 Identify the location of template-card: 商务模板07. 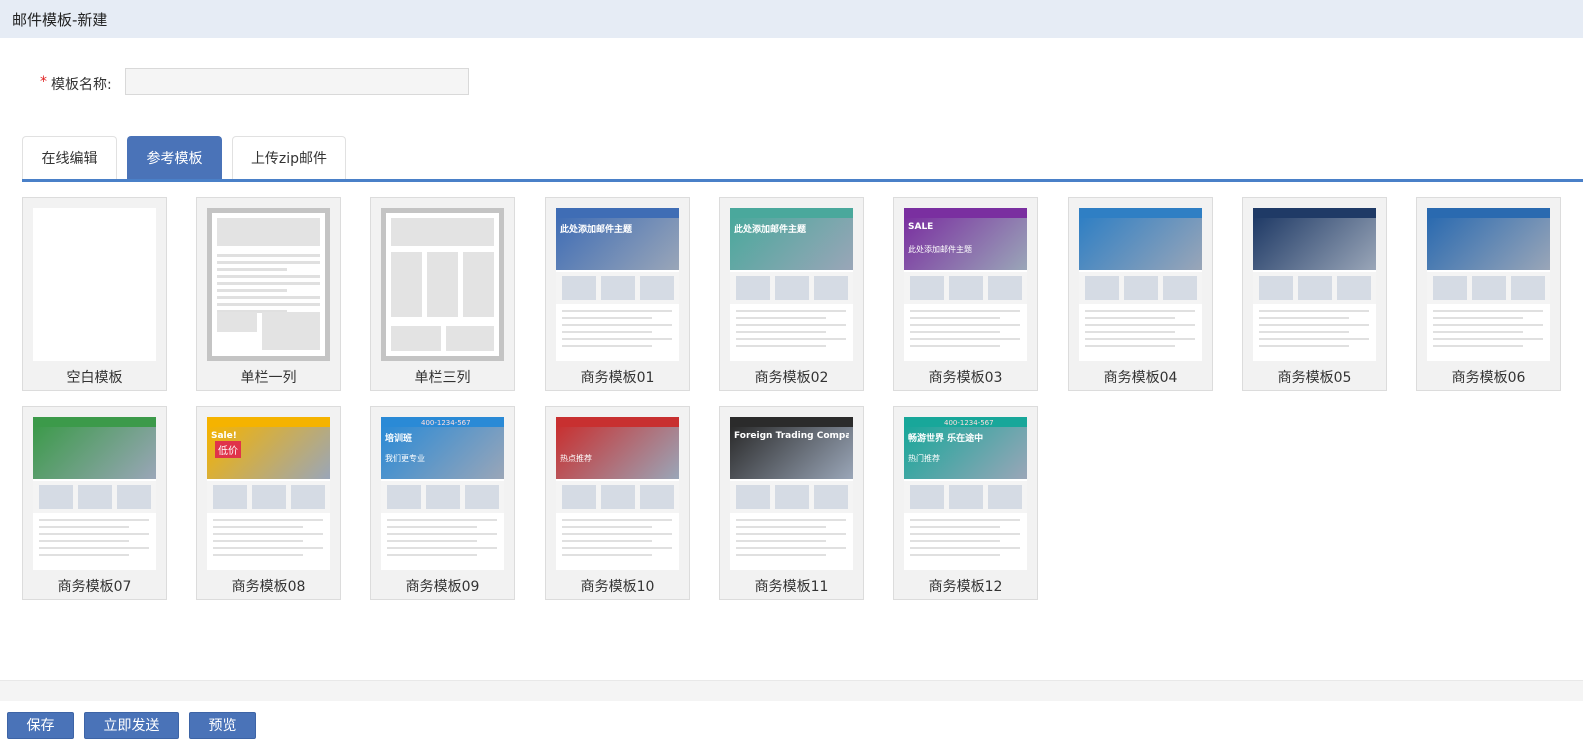
(94, 503).